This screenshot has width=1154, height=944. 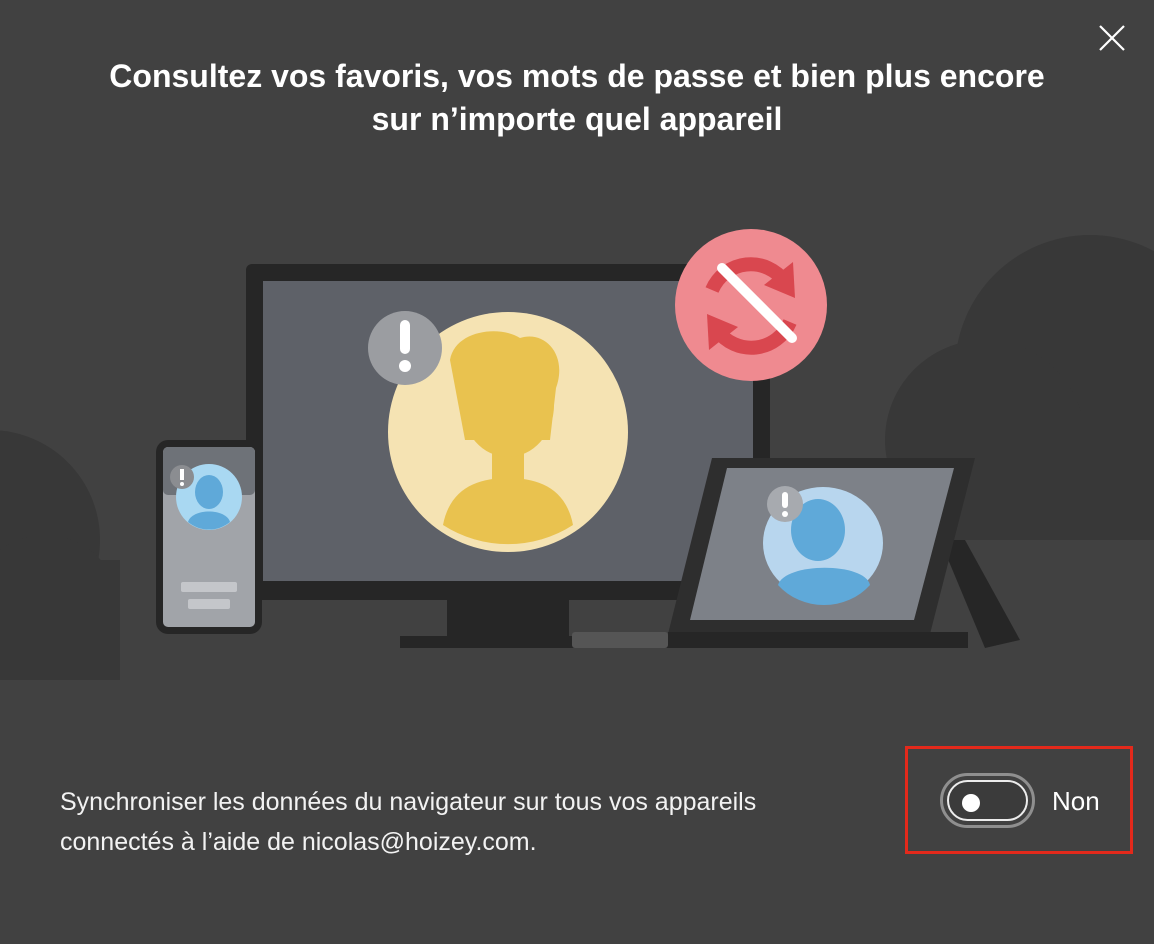 I want to click on sync-toggle, so click(x=987, y=800).